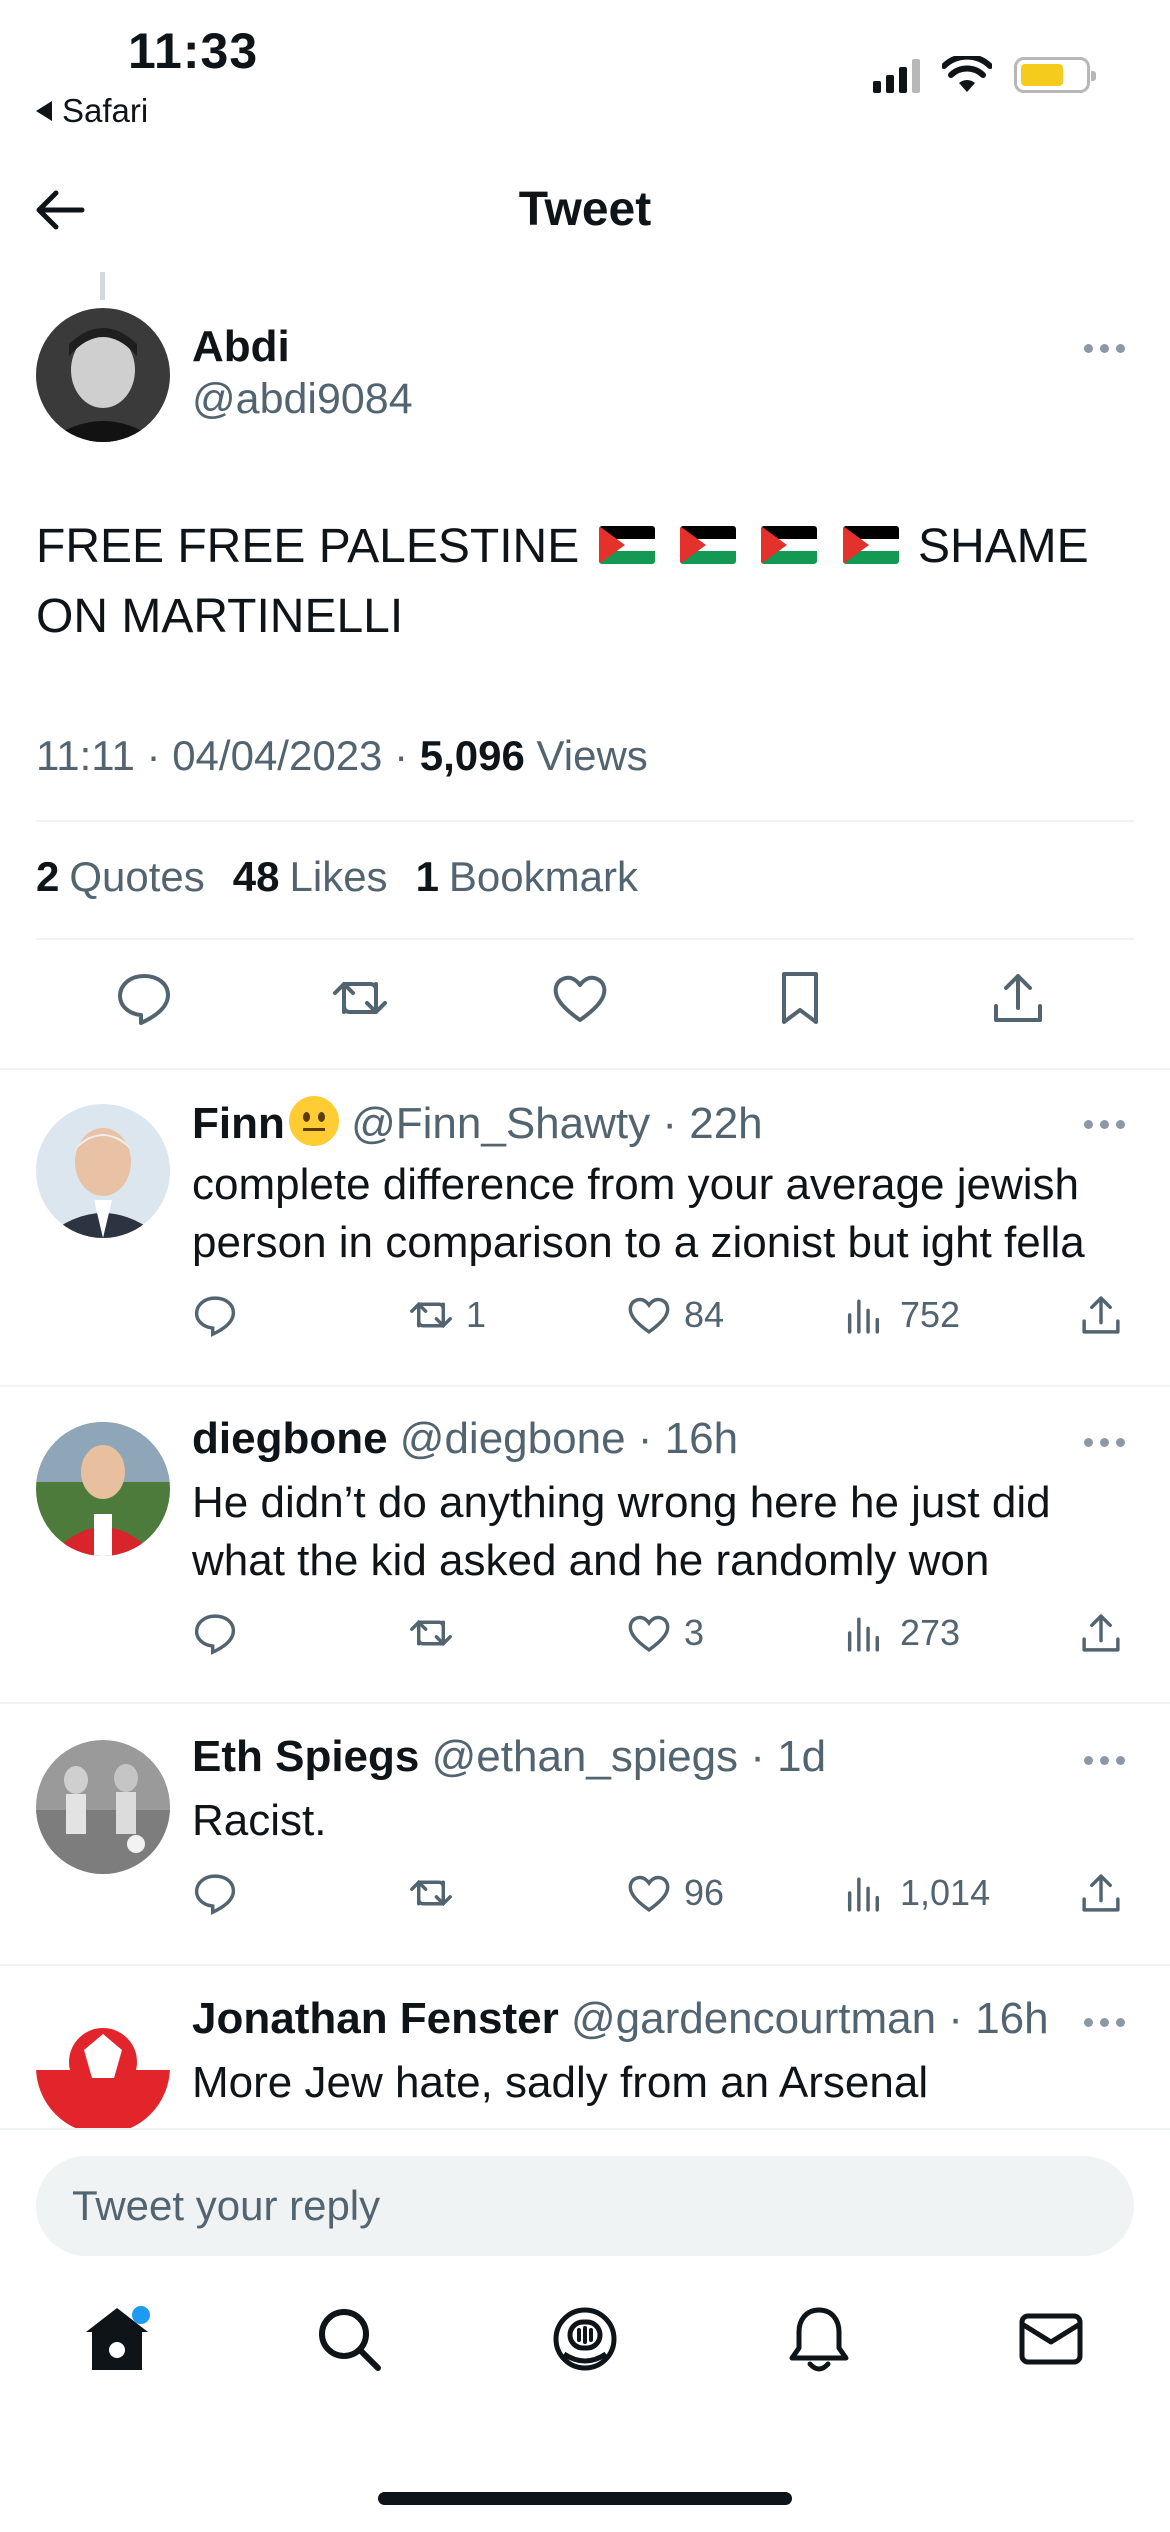 This screenshot has height=2532, width=1170. Describe the element at coordinates (105, 110) in the screenshot. I see `back-app-label: Safari` at that location.